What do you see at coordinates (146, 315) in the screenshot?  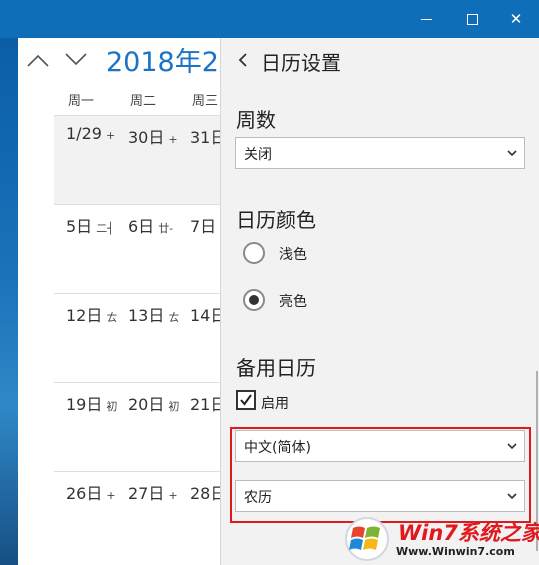 I see `day-number: 13日` at bounding box center [146, 315].